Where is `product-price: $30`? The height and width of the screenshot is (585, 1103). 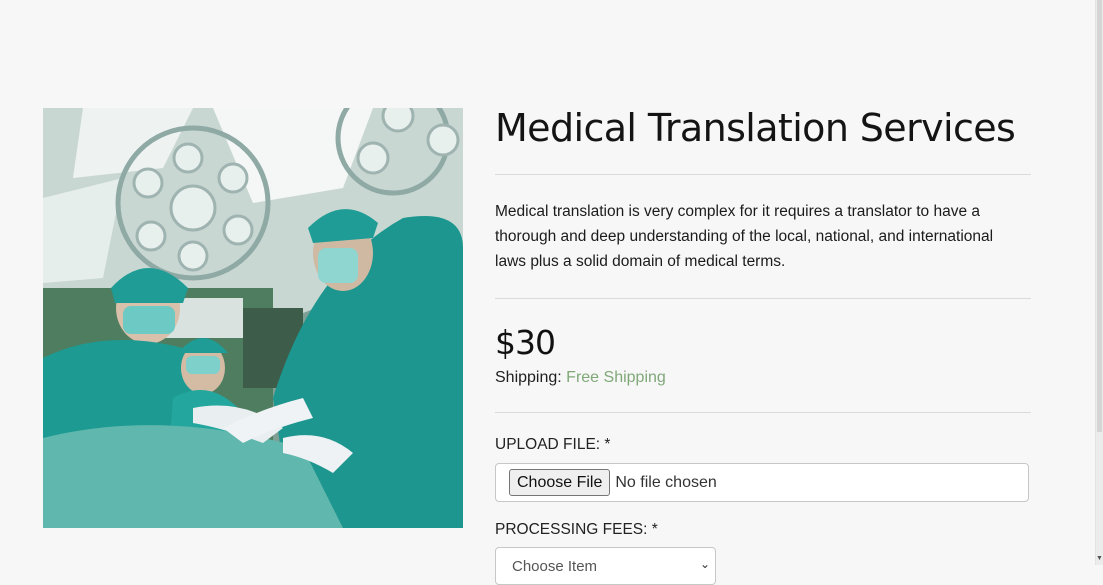 product-price: $30 is located at coordinates (525, 342).